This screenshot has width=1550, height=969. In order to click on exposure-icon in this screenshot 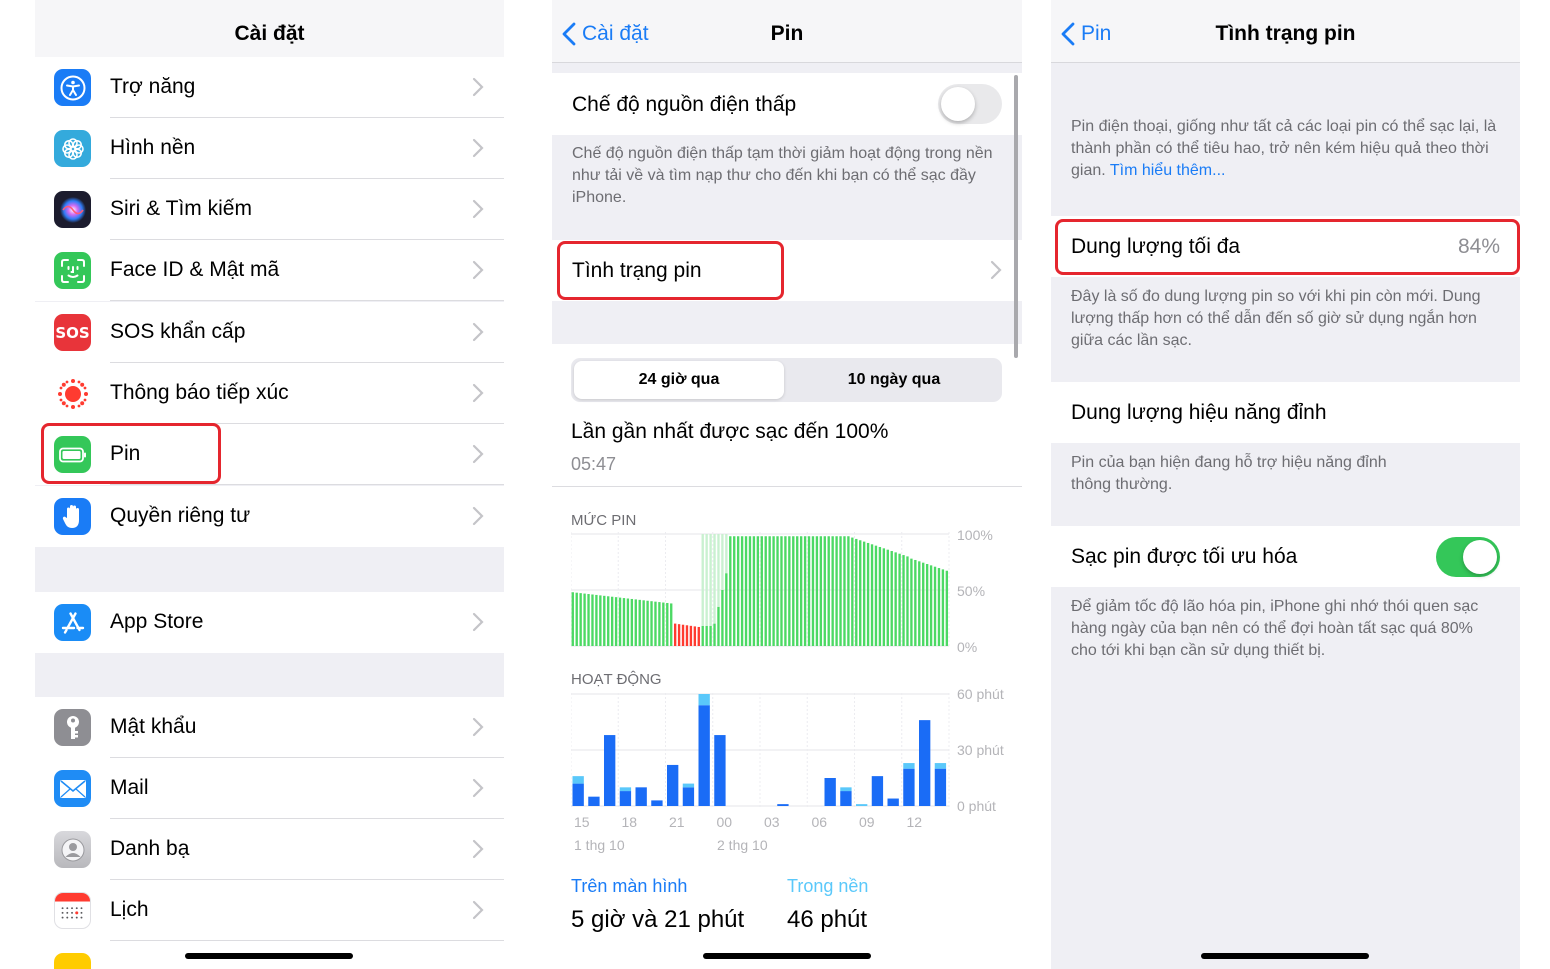, I will do `click(72, 393)`.